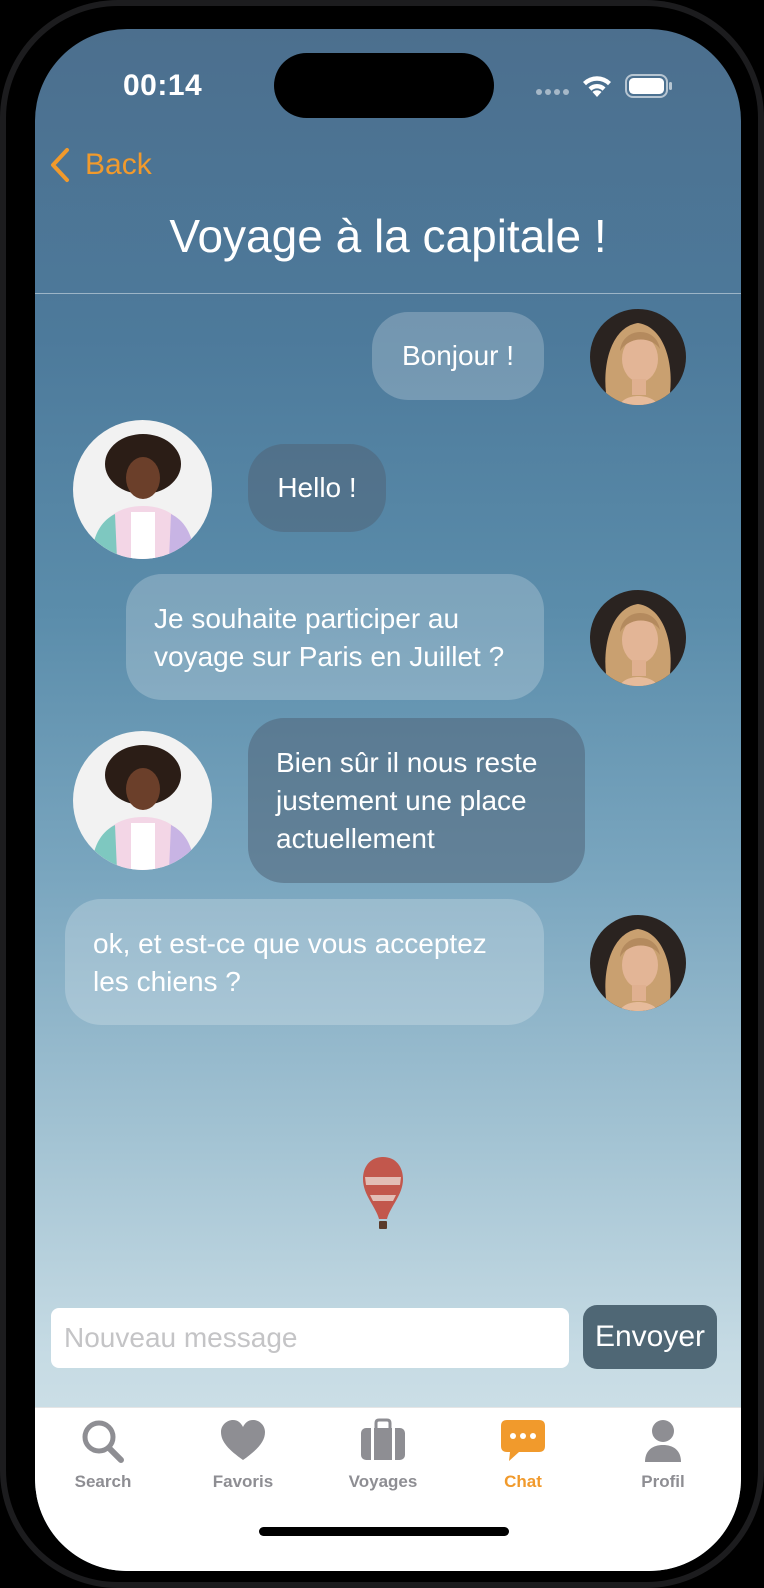 This screenshot has height=1588, width=764. What do you see at coordinates (663, 1441) in the screenshot?
I see `person-icon` at bounding box center [663, 1441].